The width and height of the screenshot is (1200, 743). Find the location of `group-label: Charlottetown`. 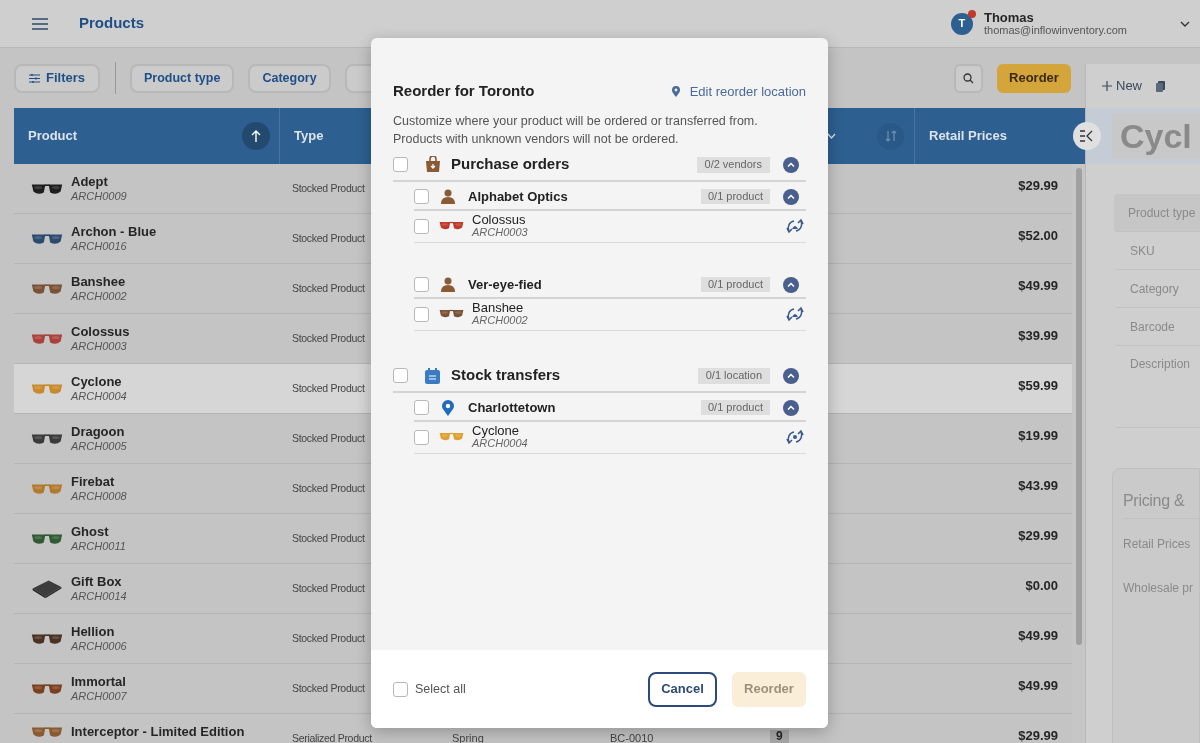

group-label: Charlottetown is located at coordinates (512, 407).